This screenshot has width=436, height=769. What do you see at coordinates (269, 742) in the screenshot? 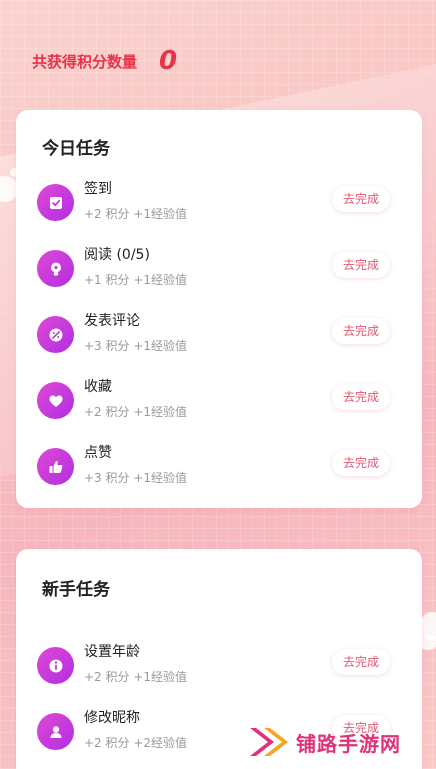
I see `watermark-logo-icon` at bounding box center [269, 742].